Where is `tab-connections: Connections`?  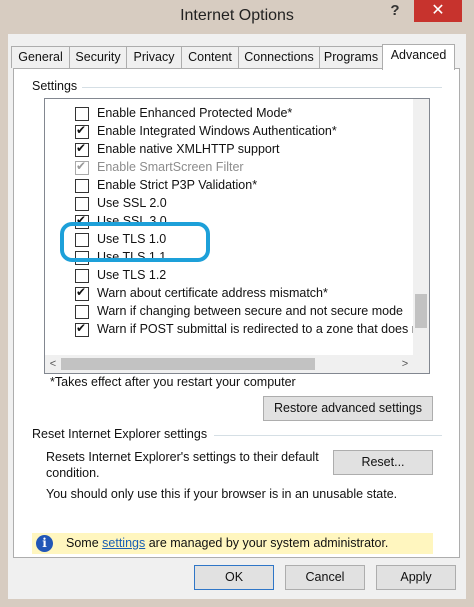
tab-connections: Connections is located at coordinates (279, 57).